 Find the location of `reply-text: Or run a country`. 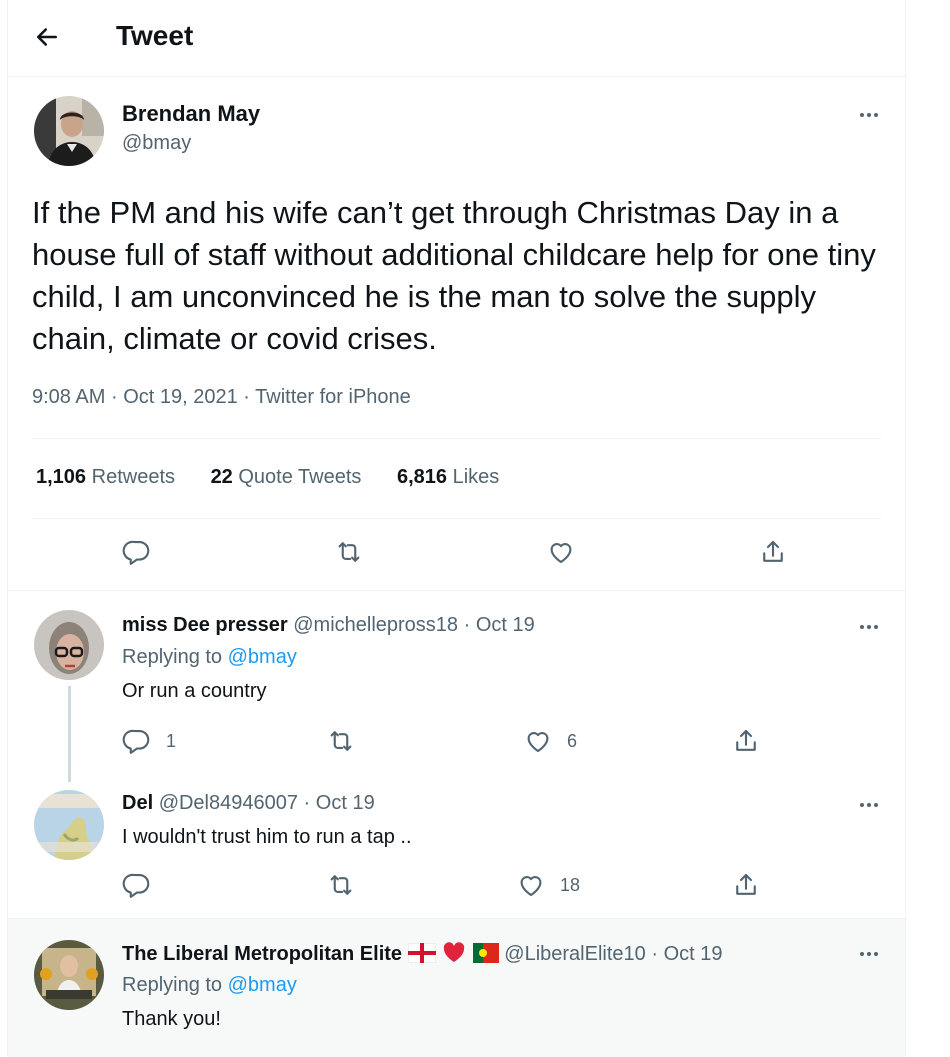

reply-text: Or run a country is located at coordinates (194, 691).